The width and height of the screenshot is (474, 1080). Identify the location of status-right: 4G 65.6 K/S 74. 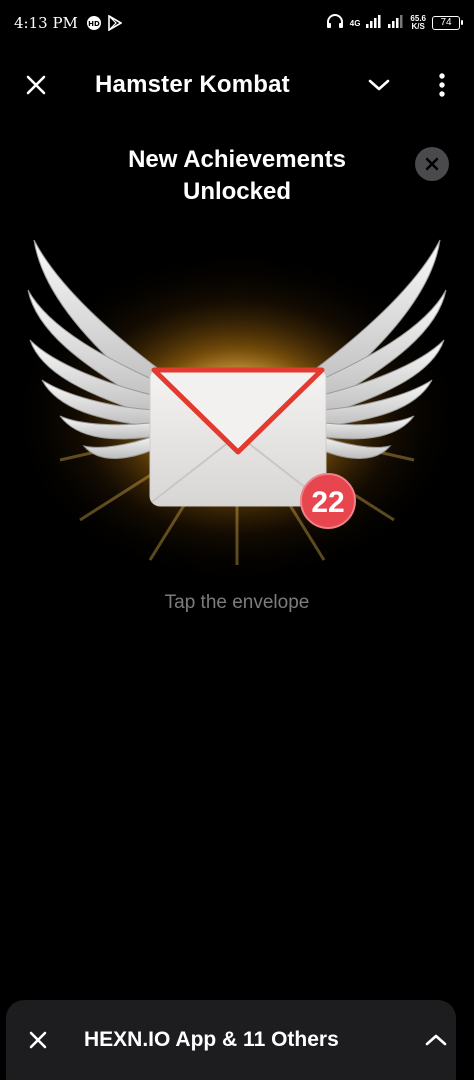
(394, 23).